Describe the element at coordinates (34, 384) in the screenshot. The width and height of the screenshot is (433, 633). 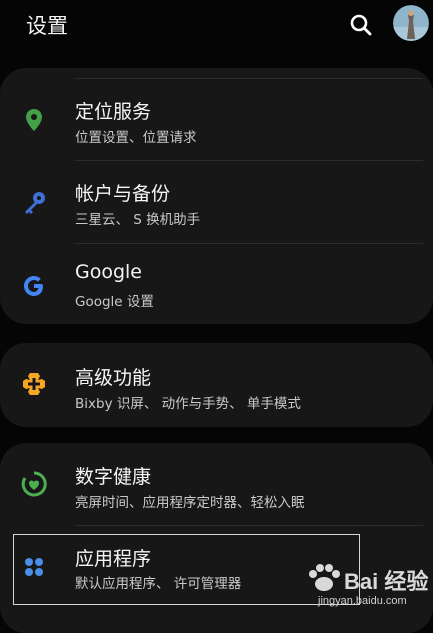
I see `puzzle-plus-icon` at that location.